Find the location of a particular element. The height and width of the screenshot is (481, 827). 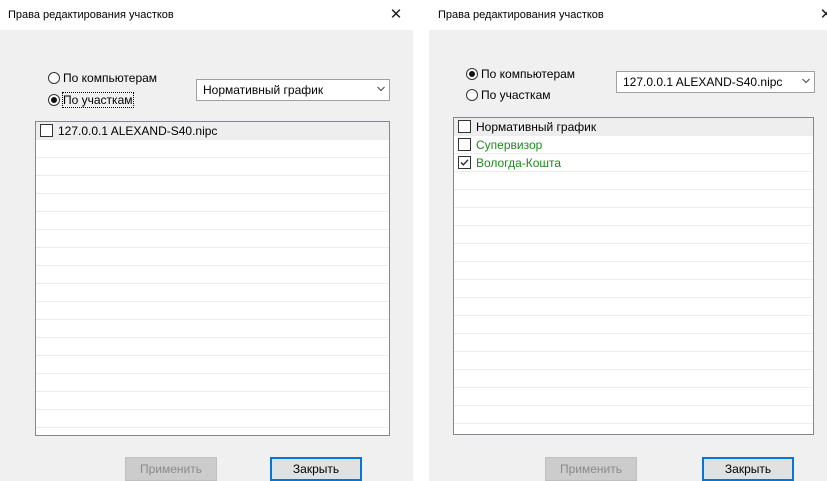

list-item-label: 127.0.0.1 ALEXAND-S40.nipc is located at coordinates (138, 130).